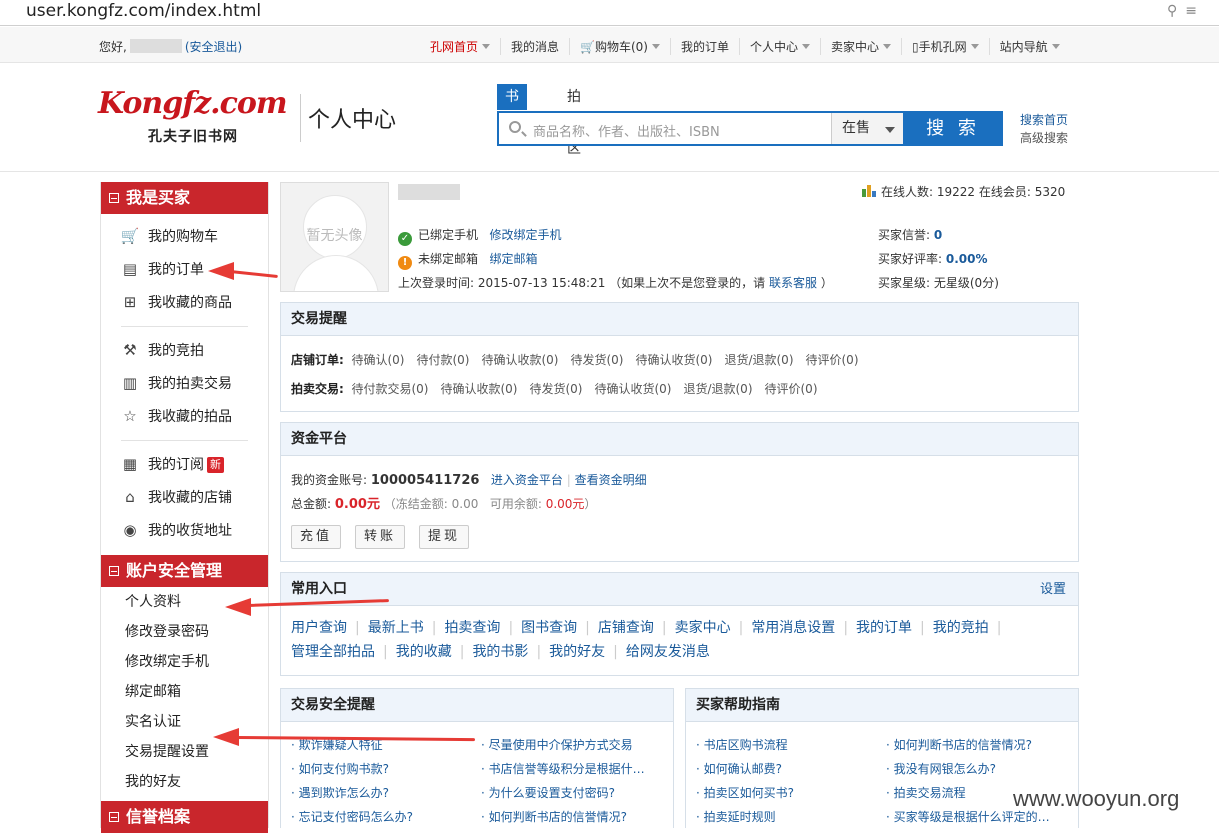 The height and width of the screenshot is (833, 1219). What do you see at coordinates (1044, 138) in the screenshot?
I see `advanced-search-link: 高级搜索` at bounding box center [1044, 138].